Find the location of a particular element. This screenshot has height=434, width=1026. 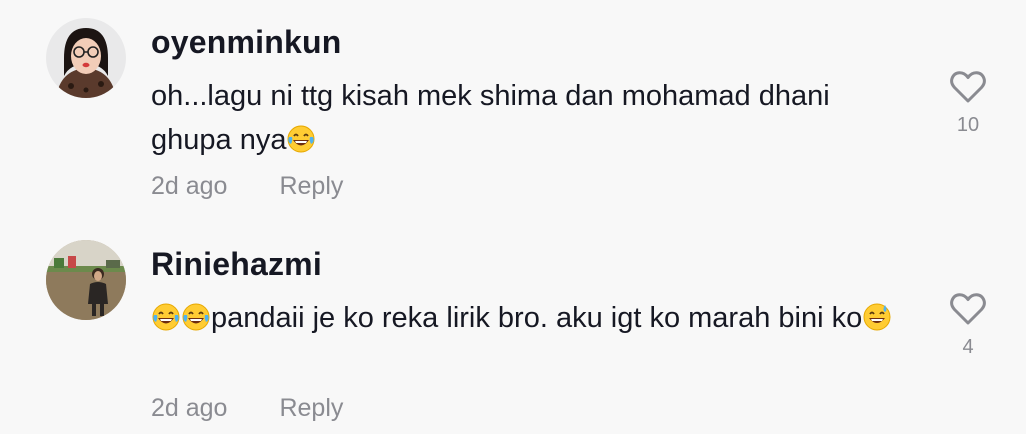

username: oyenminkun is located at coordinates (246, 42).